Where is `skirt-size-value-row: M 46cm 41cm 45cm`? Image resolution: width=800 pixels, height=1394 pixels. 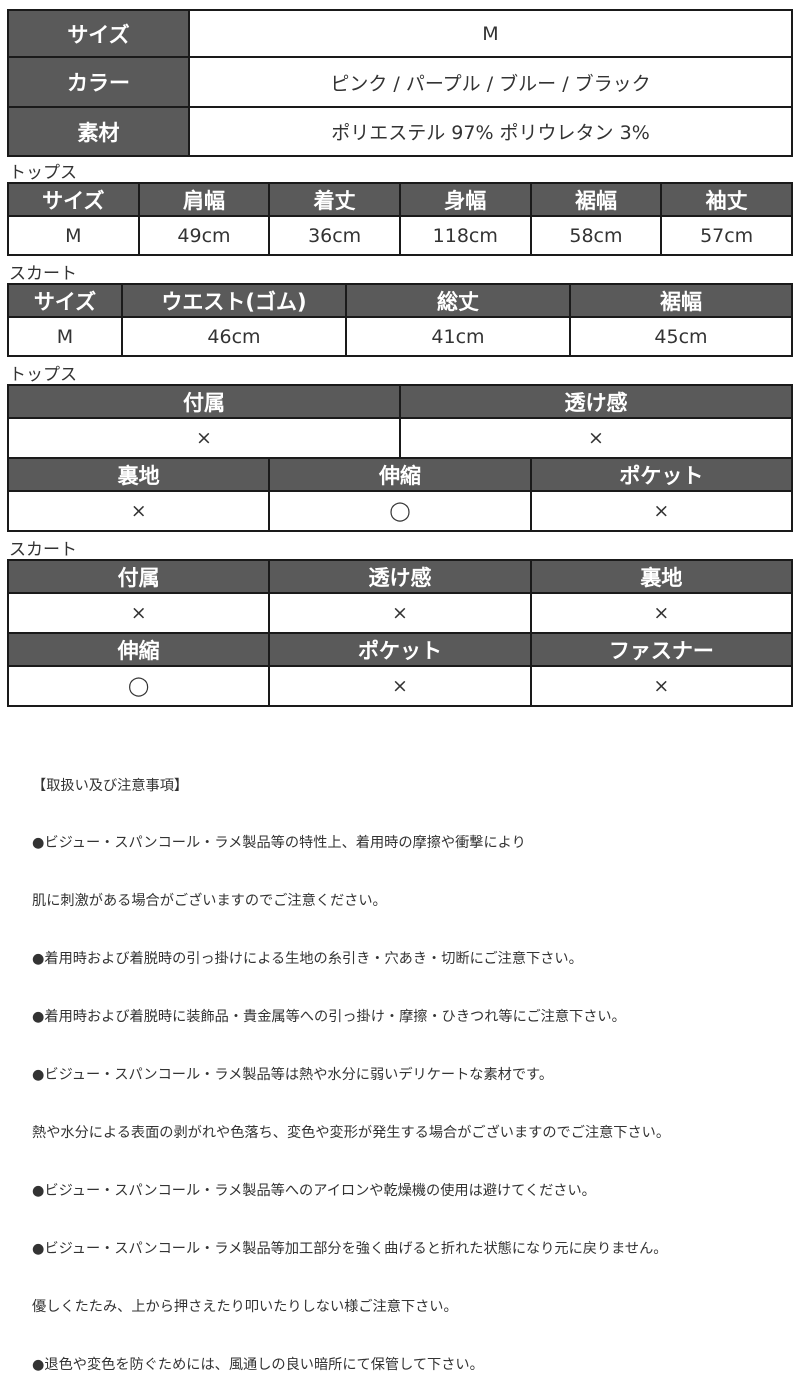
skirt-size-value-row: M 46cm 41cm 45cm is located at coordinates (400, 336).